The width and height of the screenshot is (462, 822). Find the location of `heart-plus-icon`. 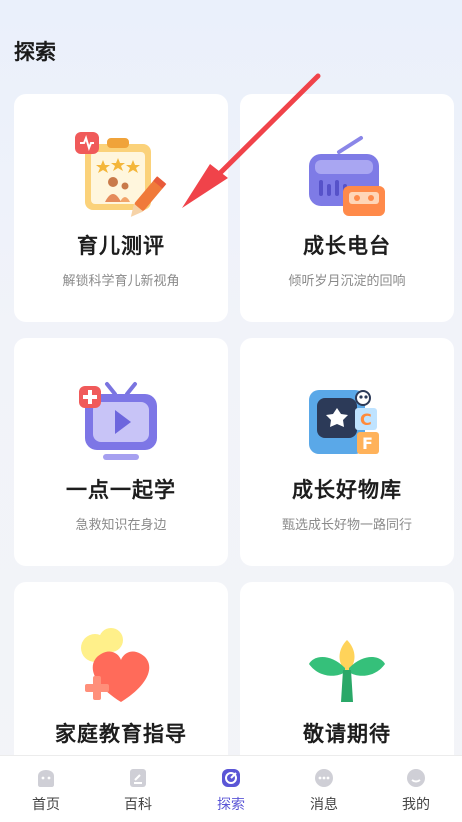

heart-plus-icon is located at coordinates (115, 665).